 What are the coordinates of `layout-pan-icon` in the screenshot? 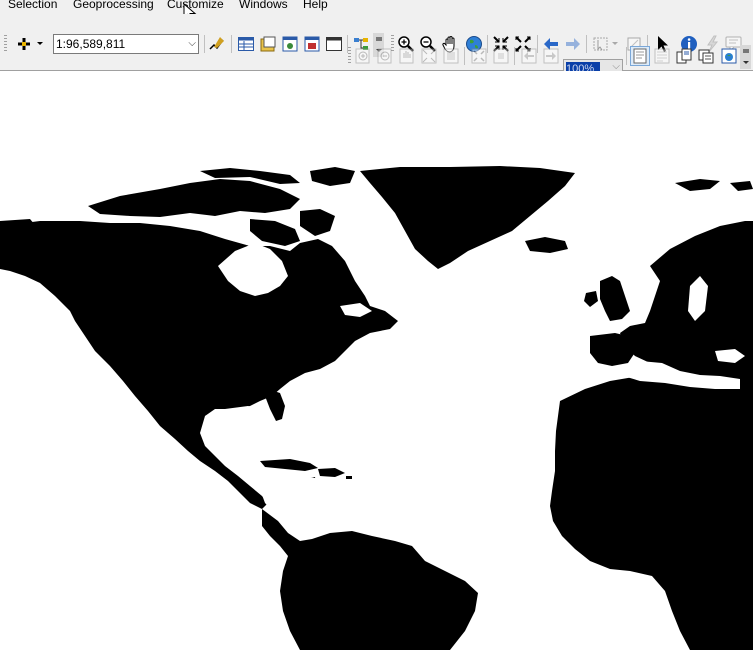 It's located at (407, 56).